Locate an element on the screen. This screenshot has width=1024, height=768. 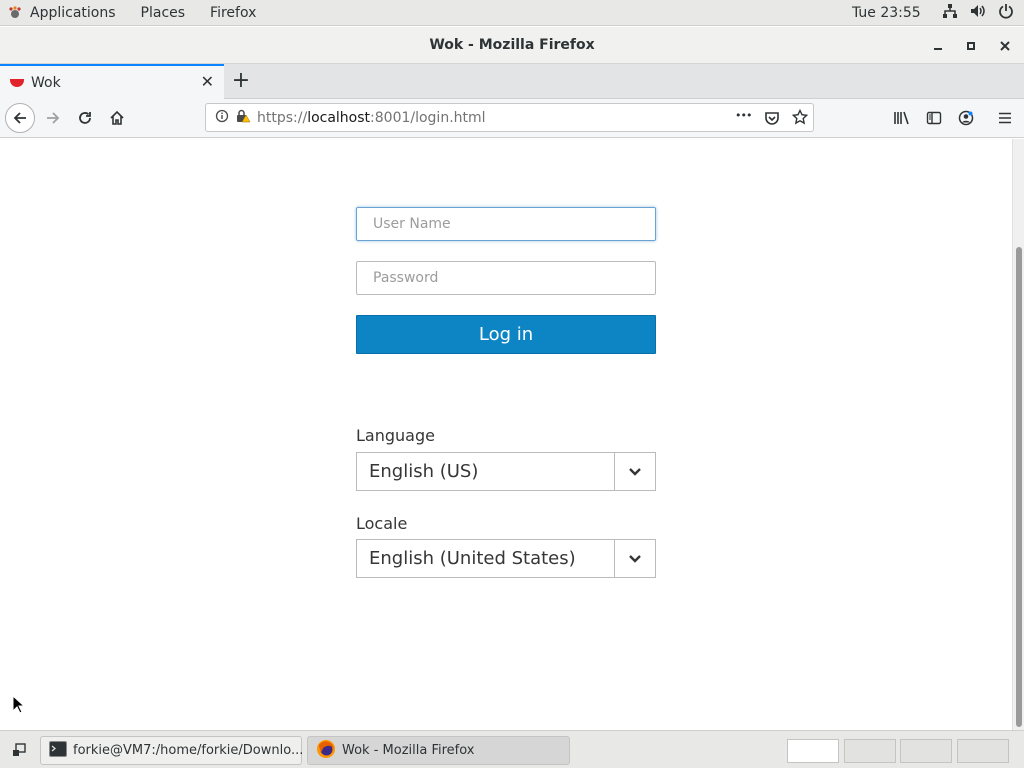
info-icon is located at coordinates (222, 118).